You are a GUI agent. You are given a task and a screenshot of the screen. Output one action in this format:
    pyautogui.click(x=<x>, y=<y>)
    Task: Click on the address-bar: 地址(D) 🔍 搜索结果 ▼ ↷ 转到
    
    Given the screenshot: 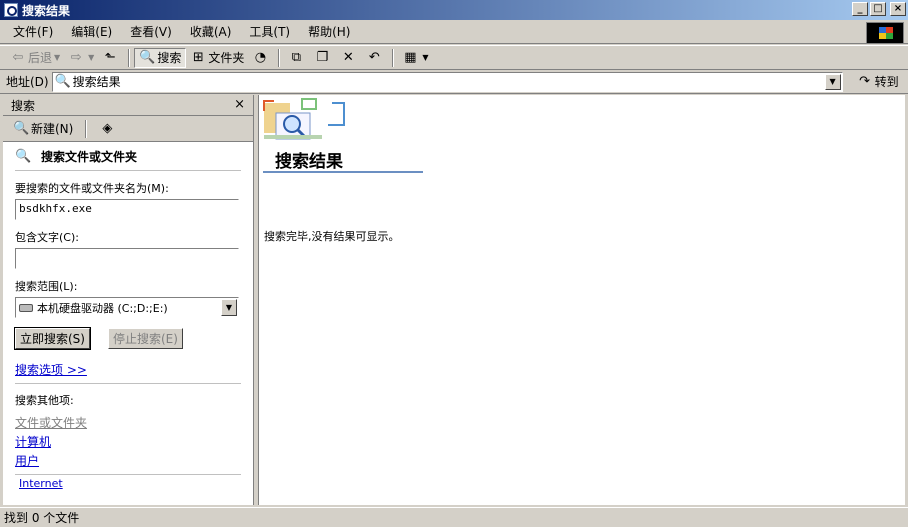 What is the action you would take?
    pyautogui.click(x=454, y=82)
    